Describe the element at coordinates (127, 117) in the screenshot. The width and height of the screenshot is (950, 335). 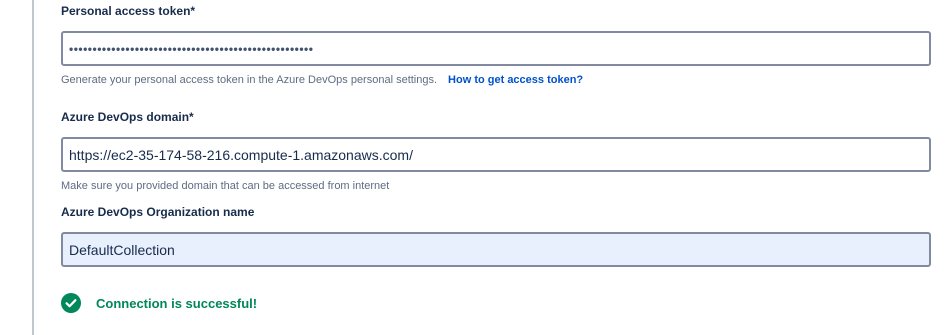
I see `domain-label: Azure DevOps domain*` at that location.